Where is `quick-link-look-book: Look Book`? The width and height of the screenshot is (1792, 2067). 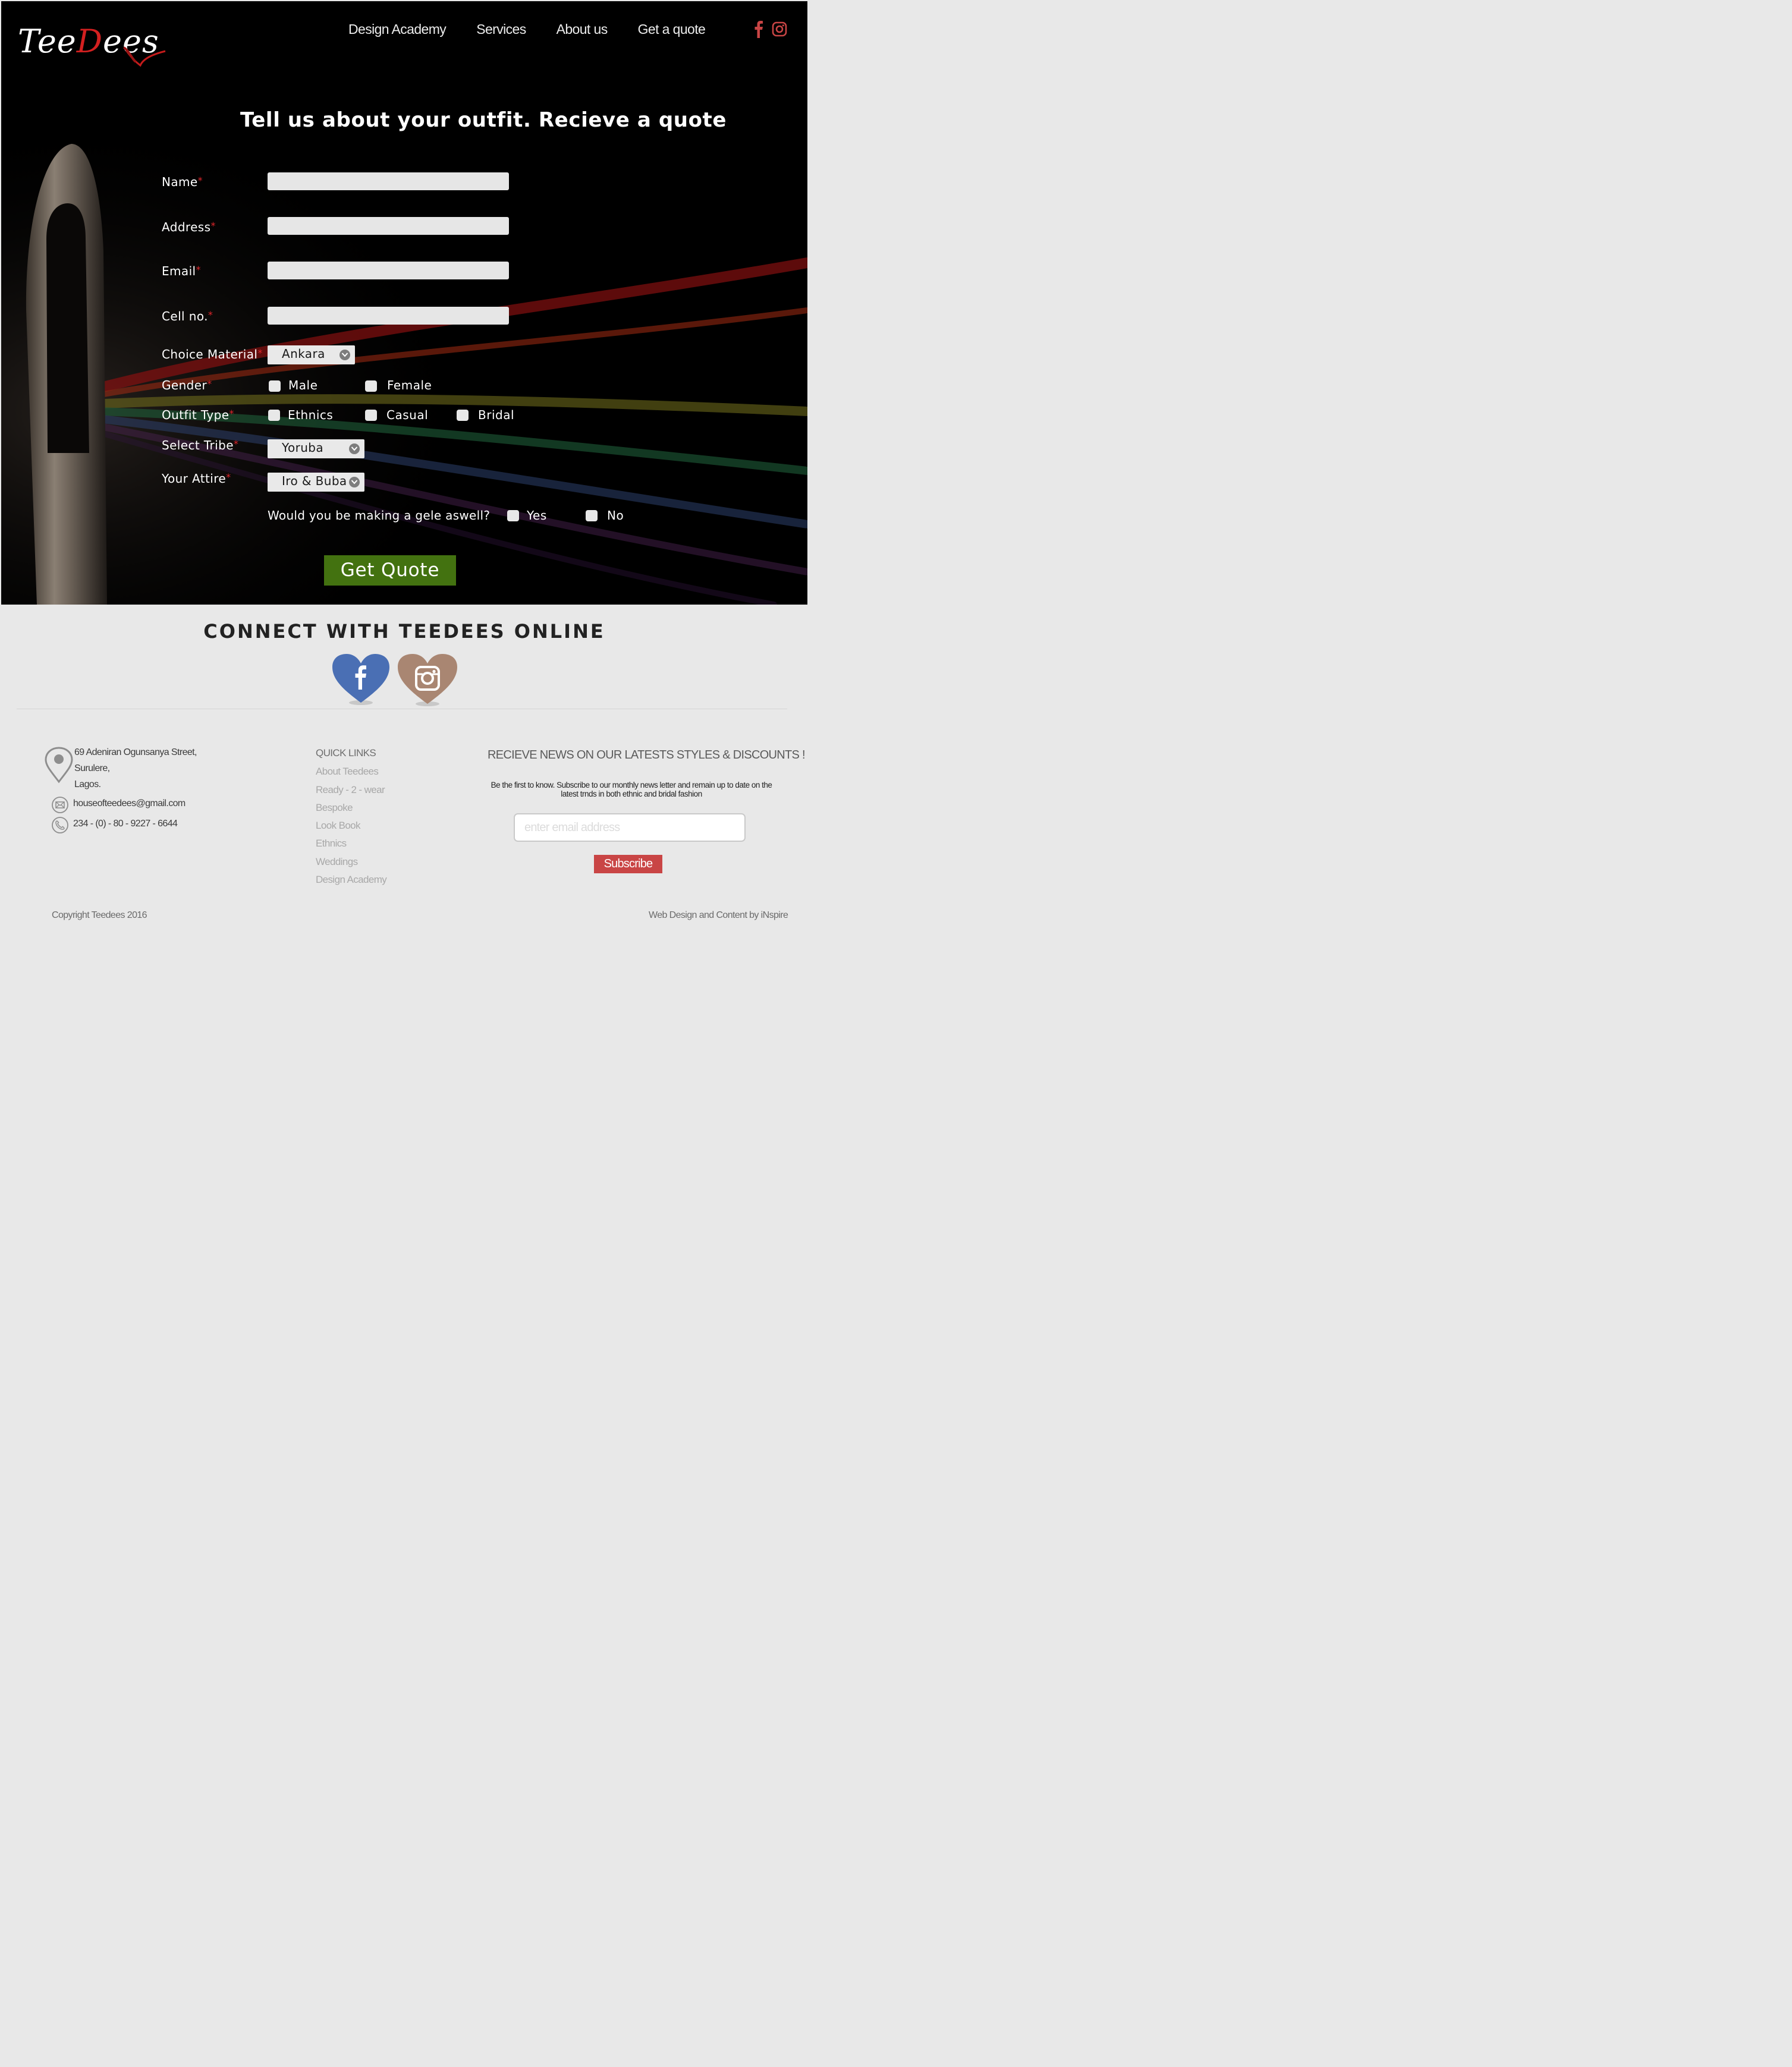
quick-link-look-book: Look Book is located at coordinates (338, 826).